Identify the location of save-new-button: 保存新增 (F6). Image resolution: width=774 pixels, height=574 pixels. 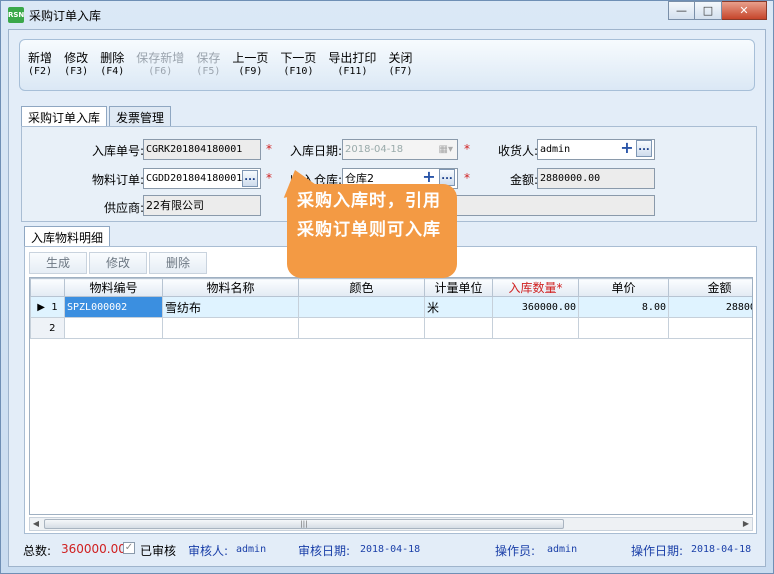
(160, 65).